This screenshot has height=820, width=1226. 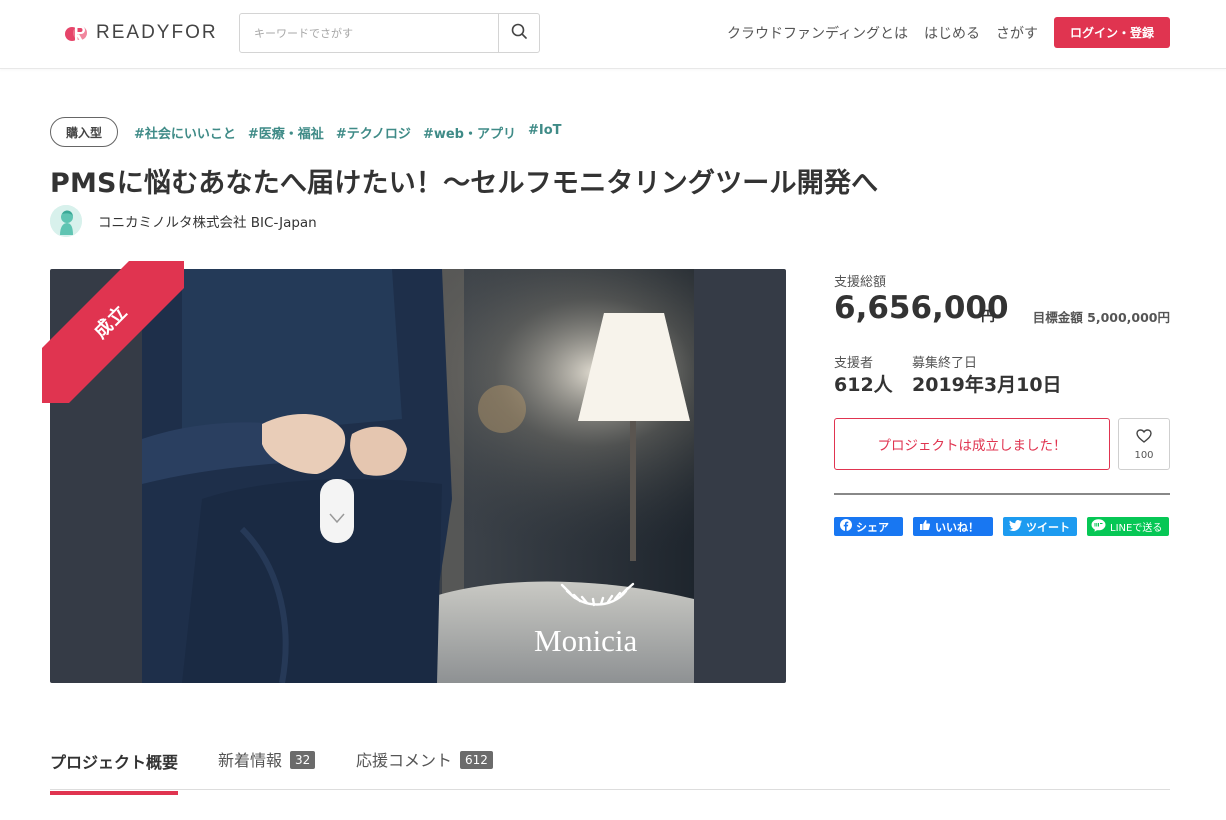 What do you see at coordinates (545, 132) in the screenshot?
I see `tag-iot: #IoT` at bounding box center [545, 132].